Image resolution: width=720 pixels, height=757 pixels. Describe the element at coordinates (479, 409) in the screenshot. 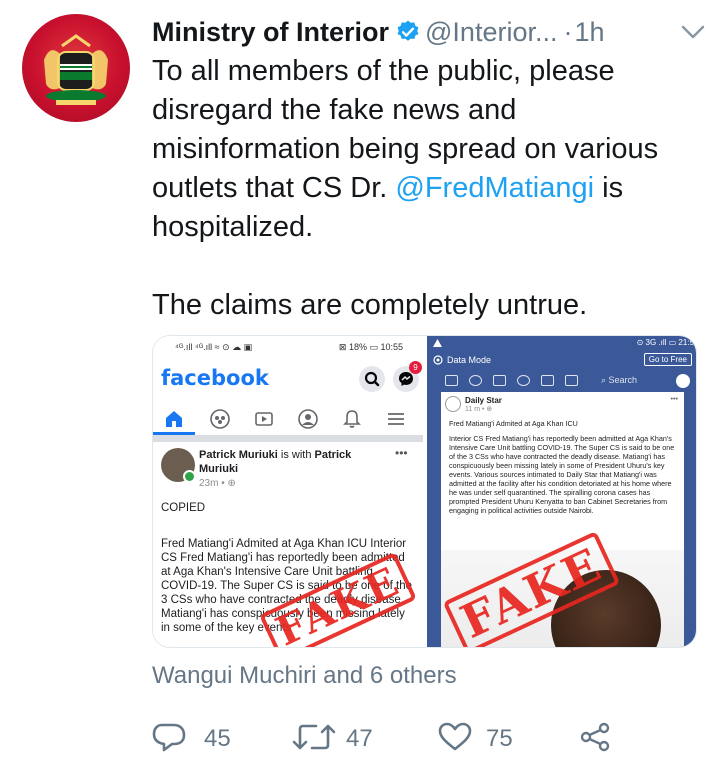

I see `page-time: 11 m • ⊕` at that location.